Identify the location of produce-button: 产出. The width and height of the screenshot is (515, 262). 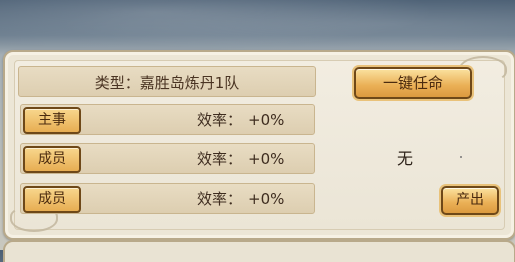
(470, 200).